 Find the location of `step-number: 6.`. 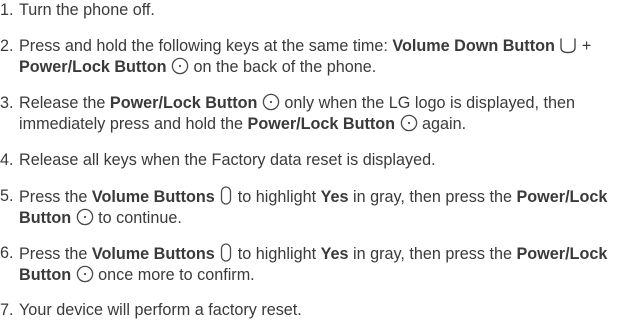

step-number: 6. is located at coordinates (7, 253).